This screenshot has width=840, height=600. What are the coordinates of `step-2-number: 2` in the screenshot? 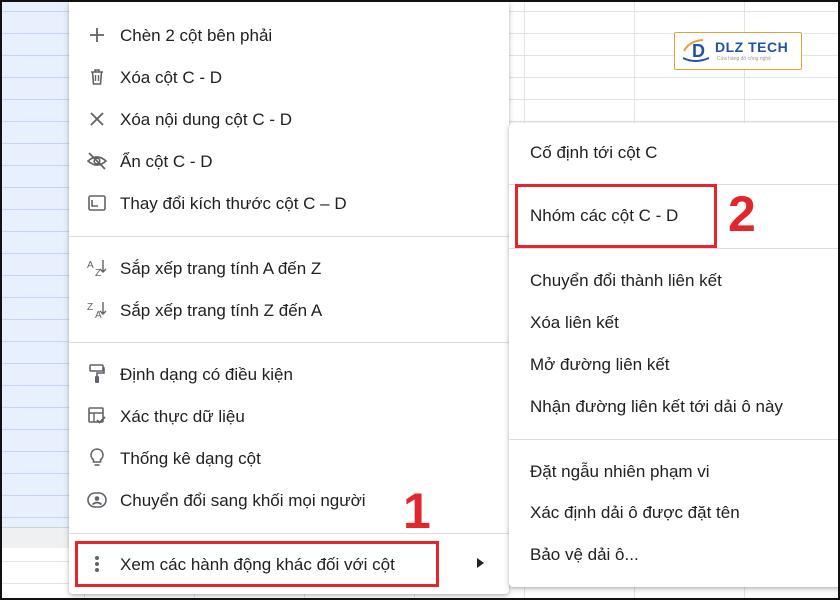 It's located at (742, 214).